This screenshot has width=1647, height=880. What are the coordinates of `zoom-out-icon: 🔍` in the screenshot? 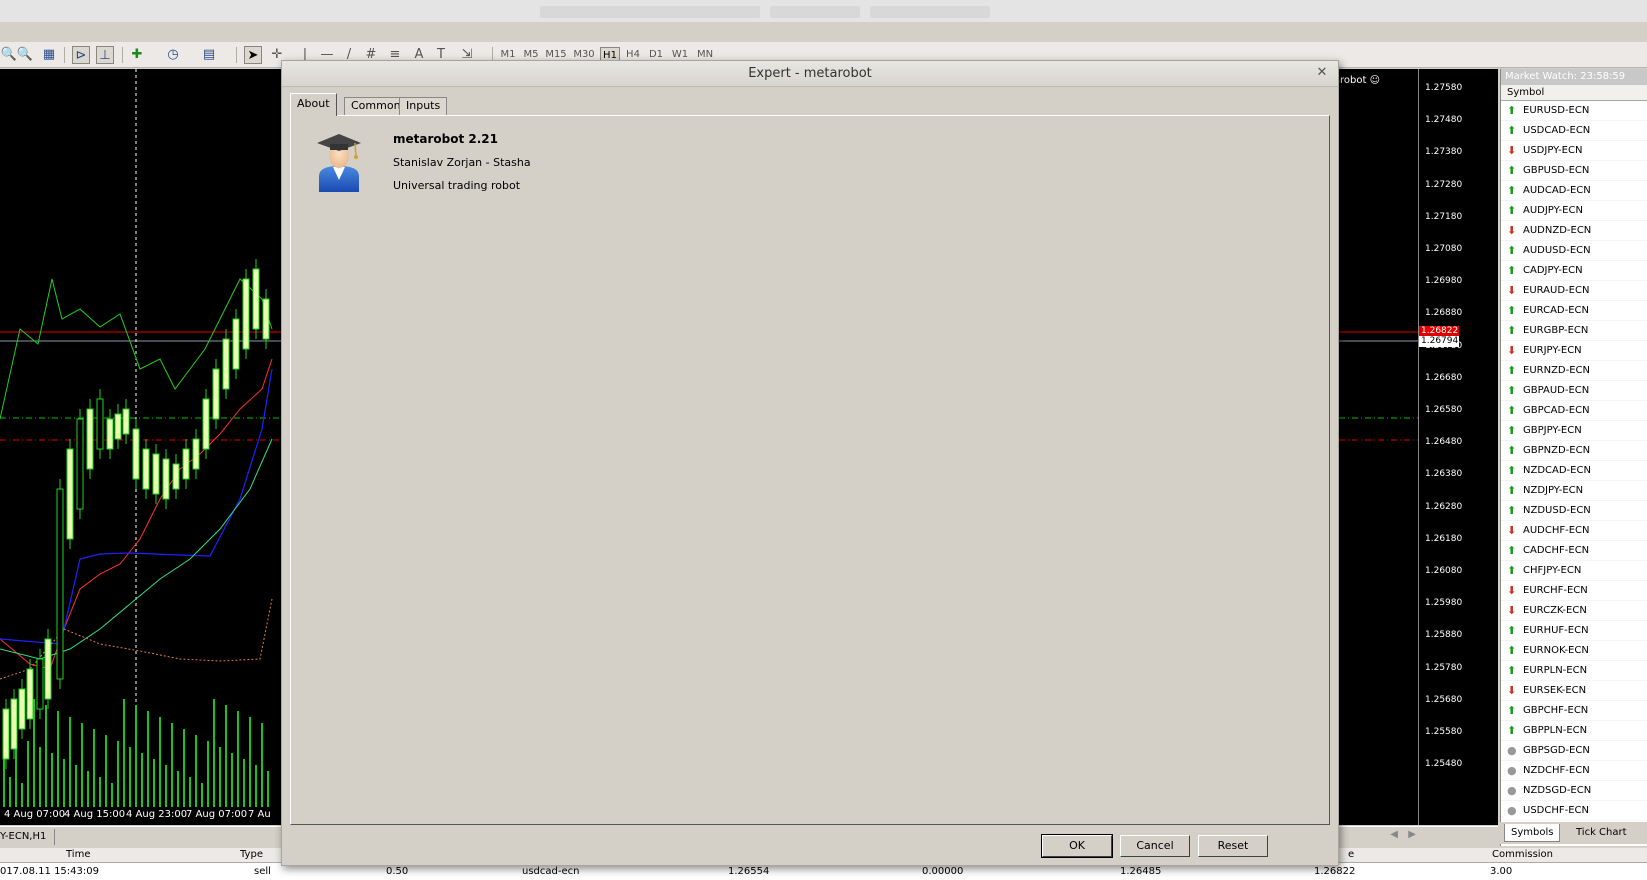 It's located at (25, 55).